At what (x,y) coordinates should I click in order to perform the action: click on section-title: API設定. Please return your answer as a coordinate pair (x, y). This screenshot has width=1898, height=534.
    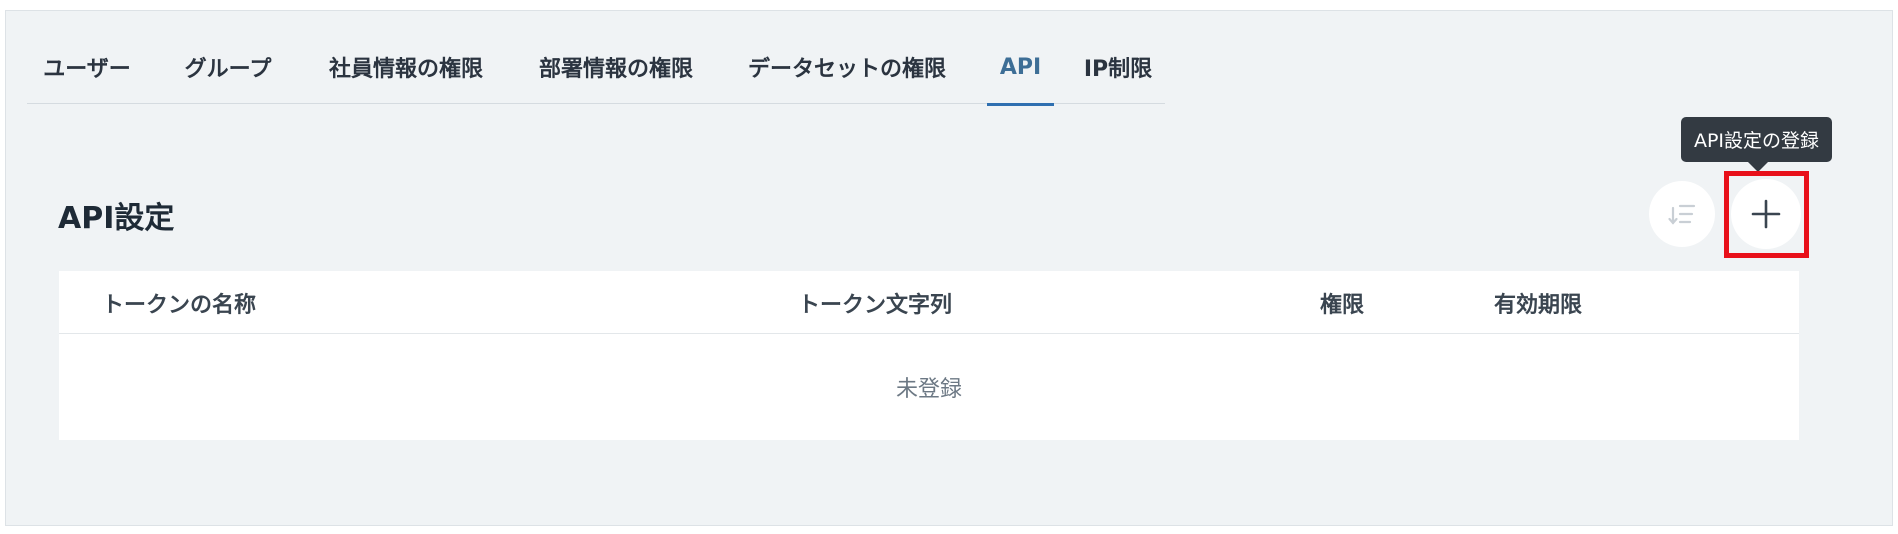
    Looking at the image, I should click on (116, 218).